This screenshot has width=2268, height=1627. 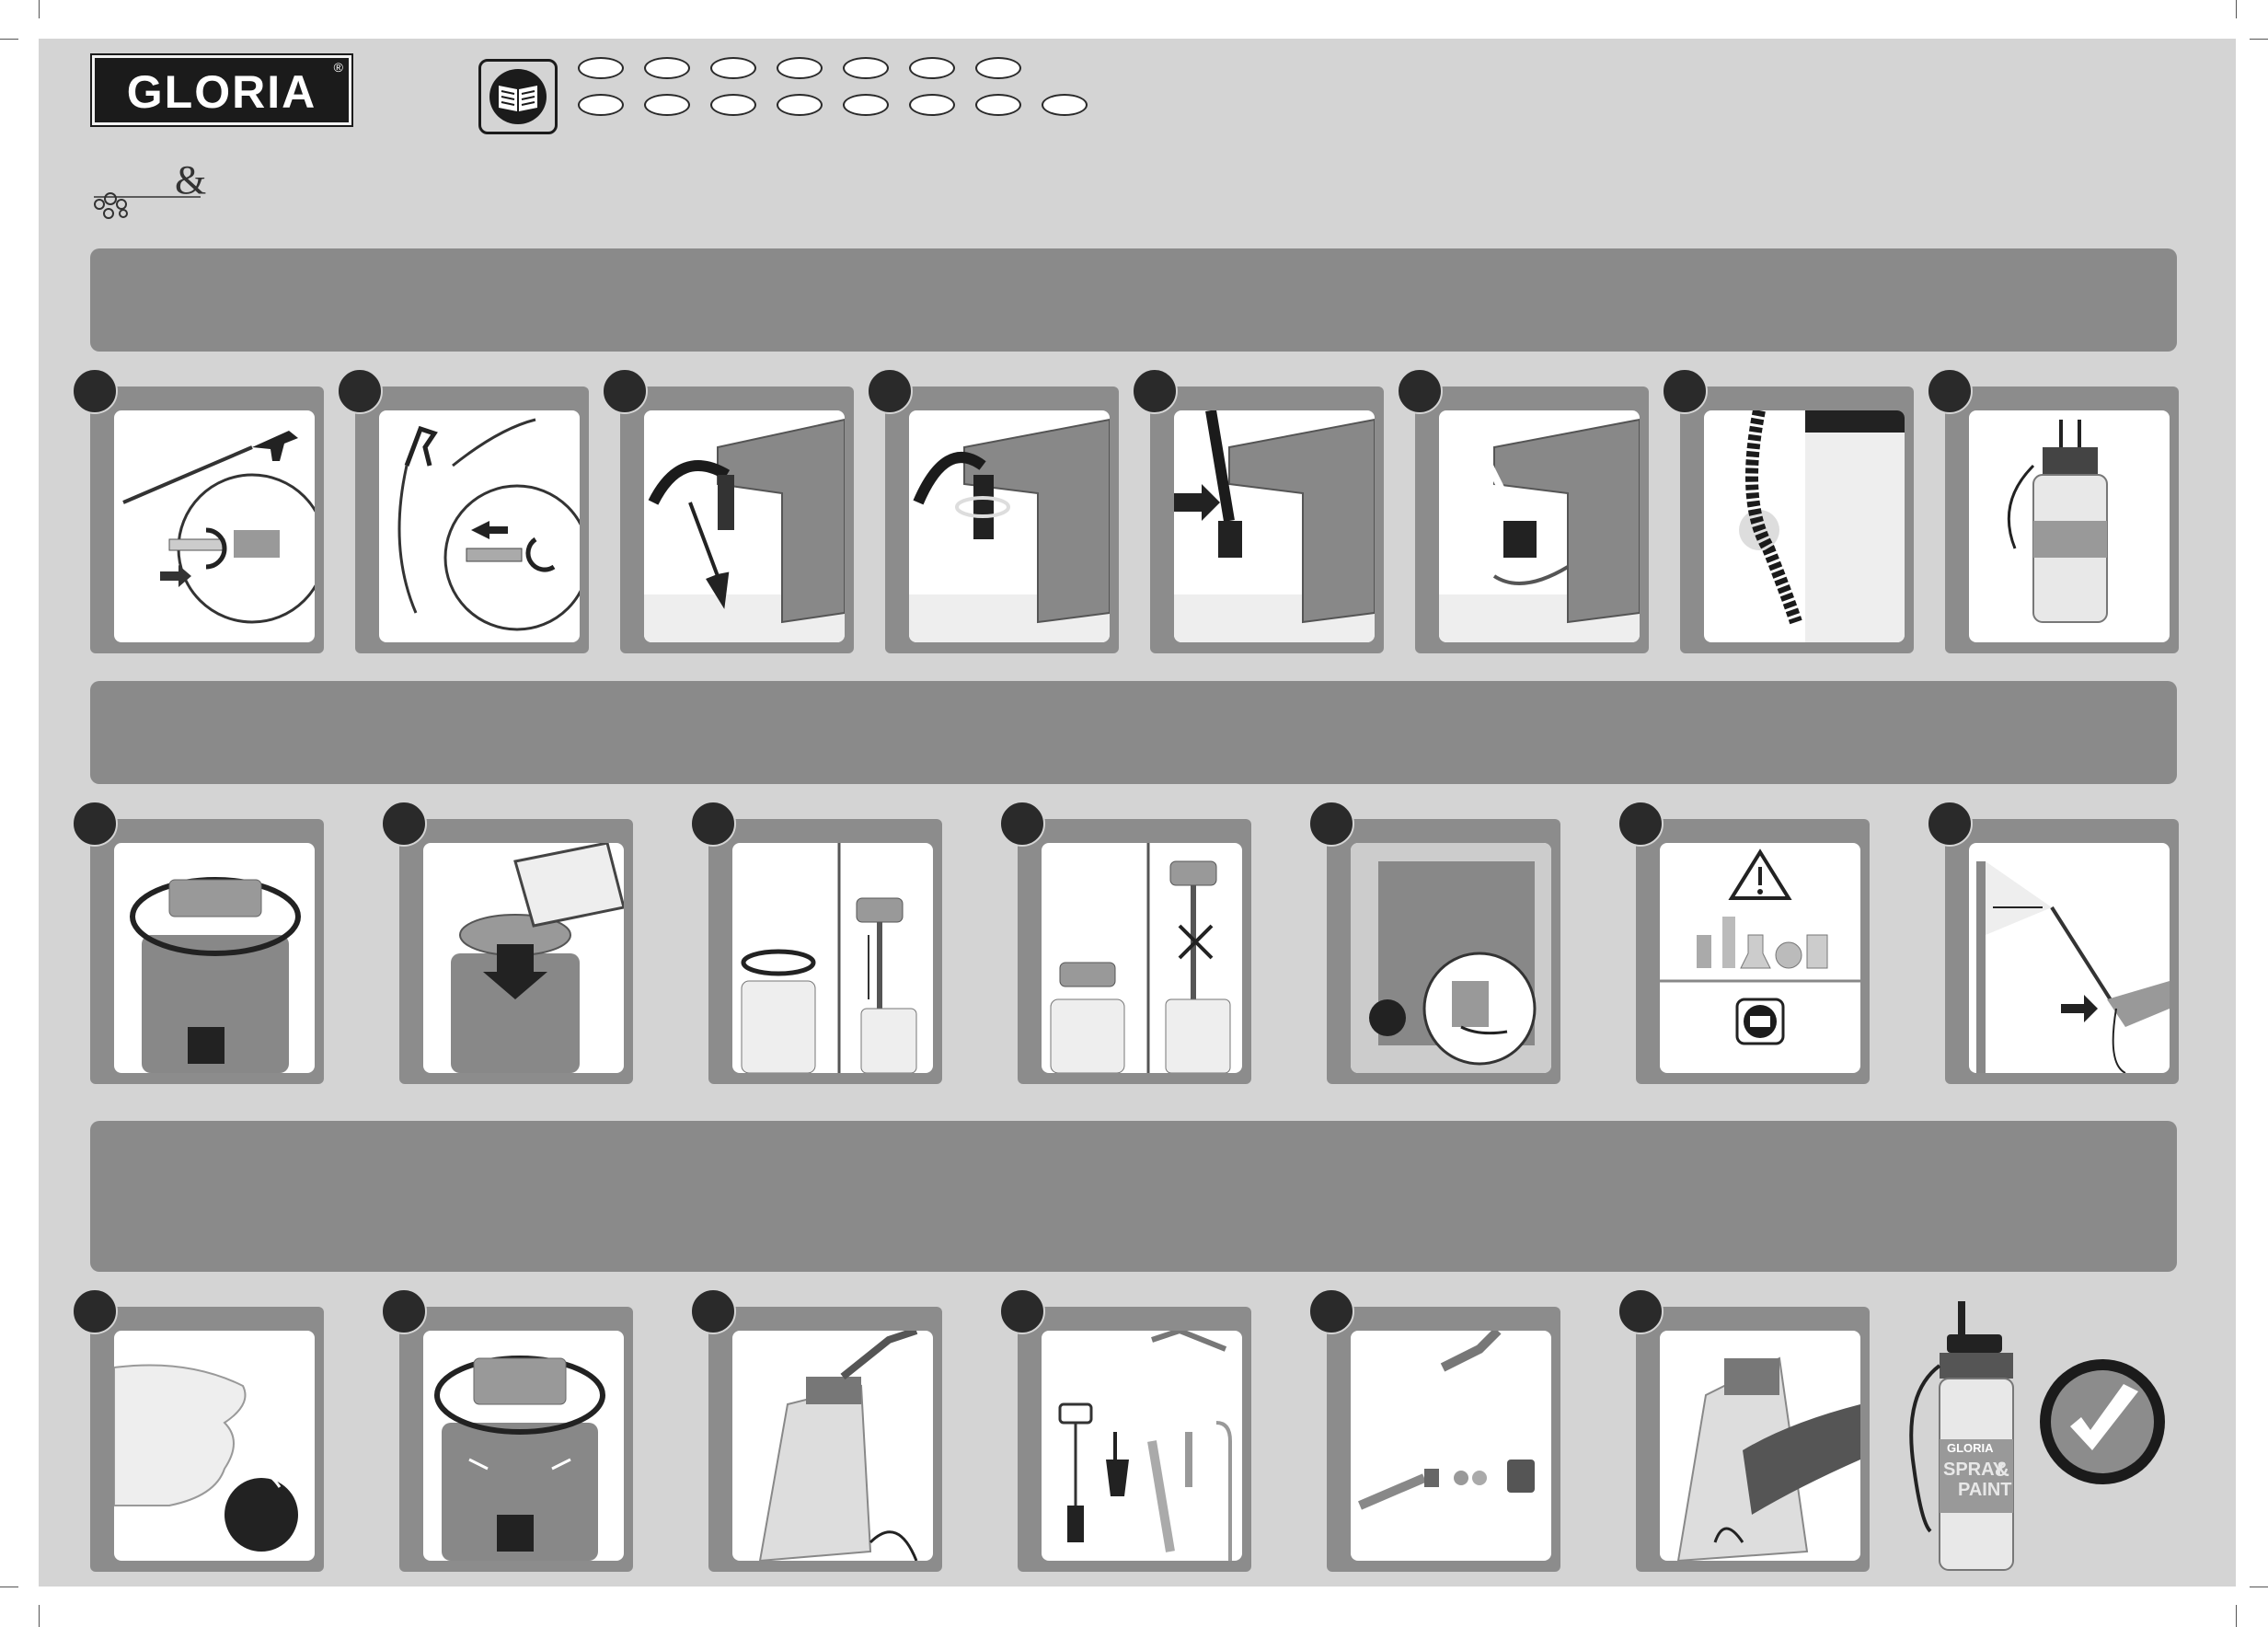 I want to click on product-label-amp: &, so click(x=2002, y=1469).